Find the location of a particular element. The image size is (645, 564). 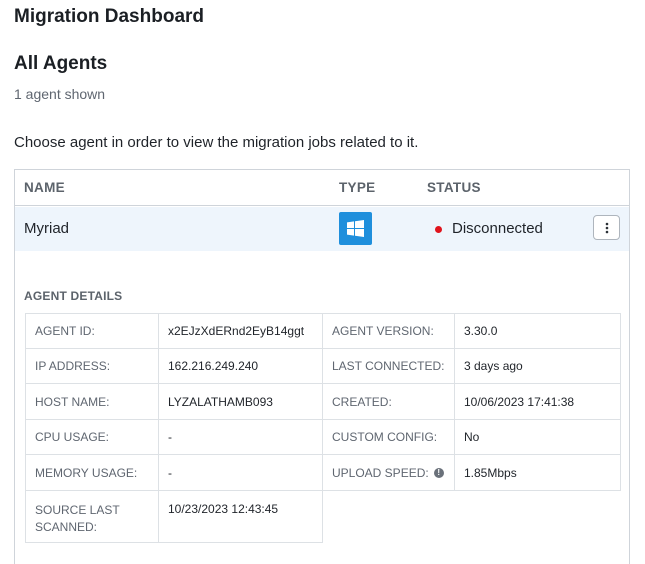

memory-value-cell: - is located at coordinates (240, 472).